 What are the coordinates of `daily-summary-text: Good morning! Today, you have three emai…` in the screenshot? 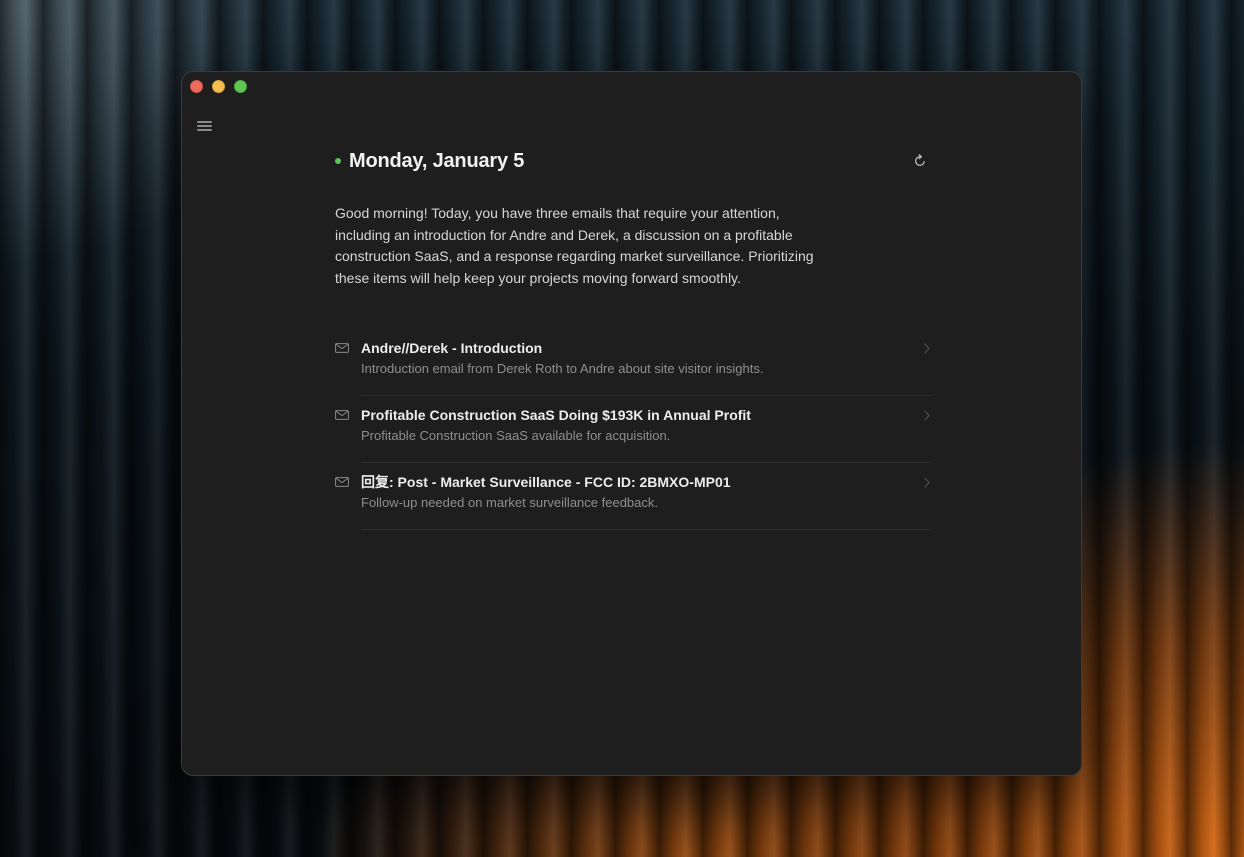 It's located at (574, 245).